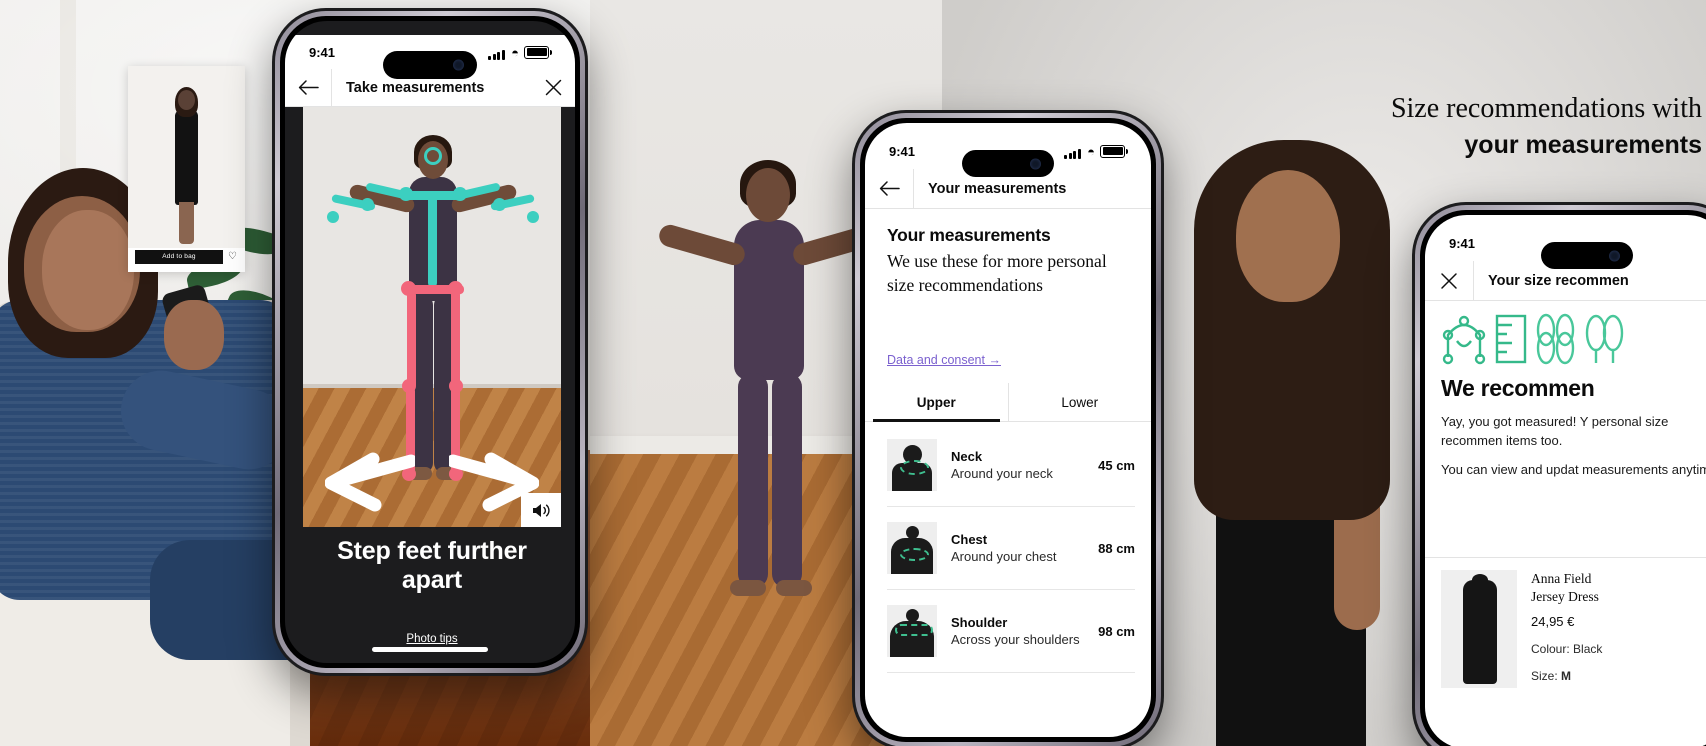 Image resolution: width=1706 pixels, height=746 pixels. I want to click on skeleton-joint-hip-left, so click(408, 288).